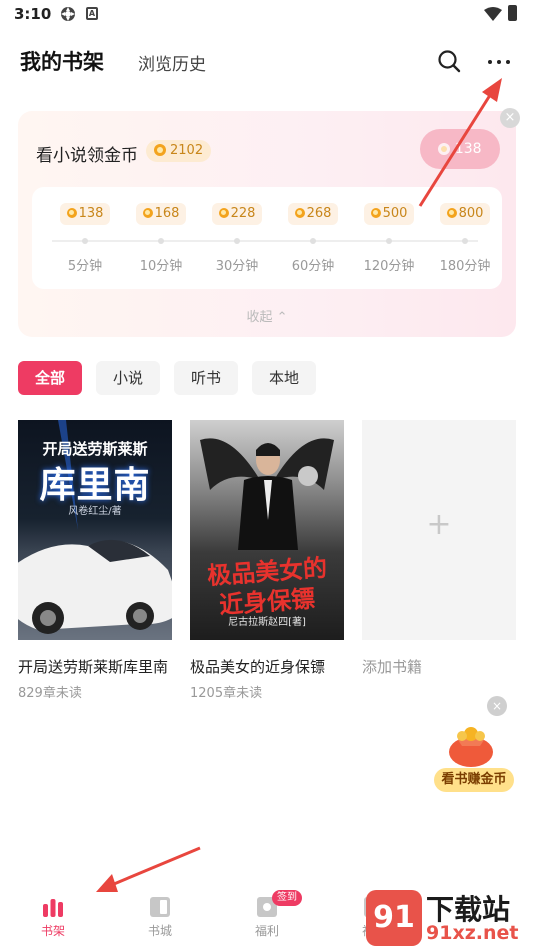 This screenshot has width=534, height=950. I want to click on tab-label: 书架, so click(52, 931).